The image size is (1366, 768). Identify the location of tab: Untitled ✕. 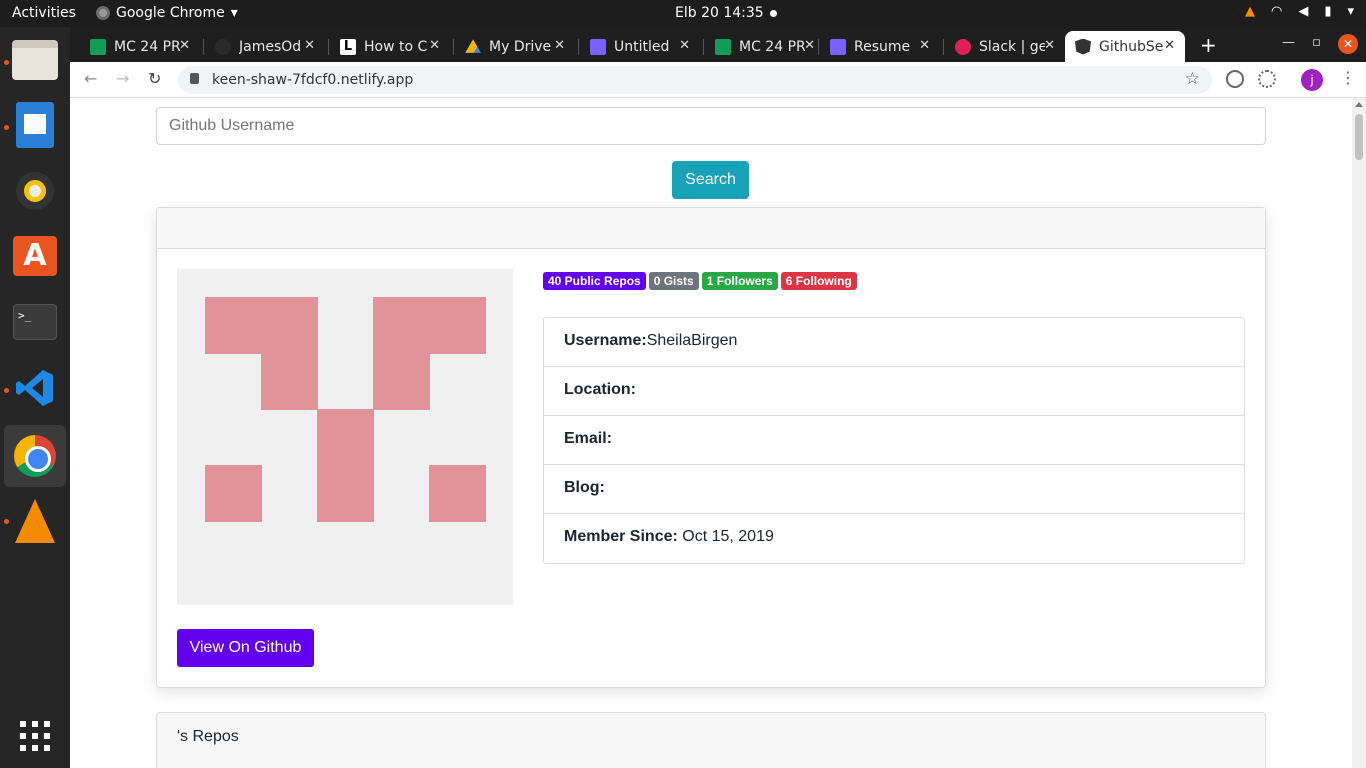
(640, 46).